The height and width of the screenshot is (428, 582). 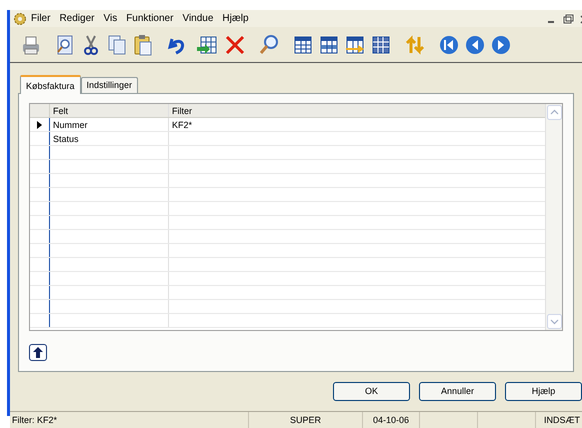 What do you see at coordinates (40, 18) in the screenshot?
I see `menu-item: Filer` at bounding box center [40, 18].